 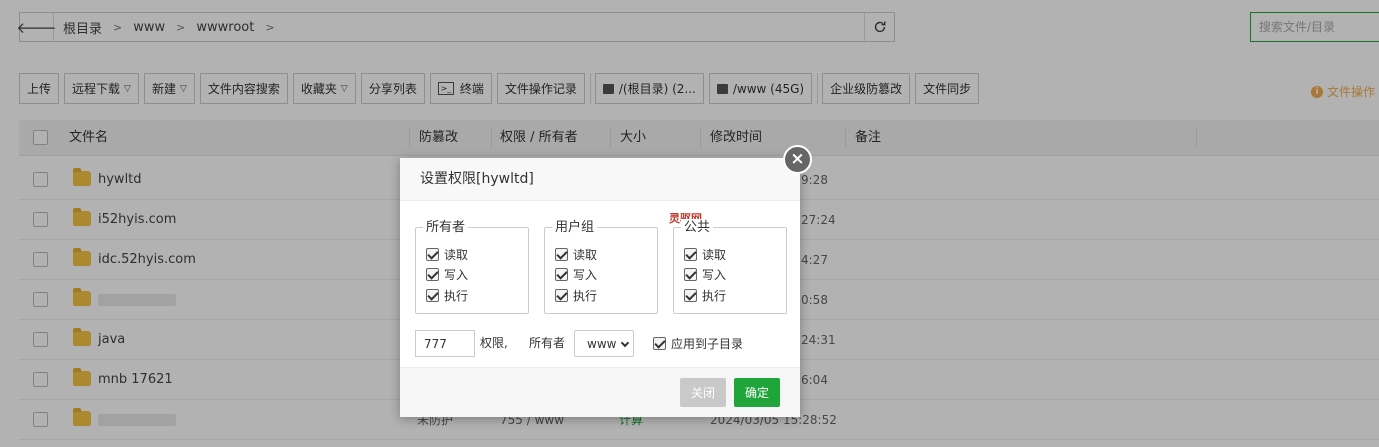 What do you see at coordinates (625, 343) in the screenshot?
I see `chevron-down-icon` at bounding box center [625, 343].